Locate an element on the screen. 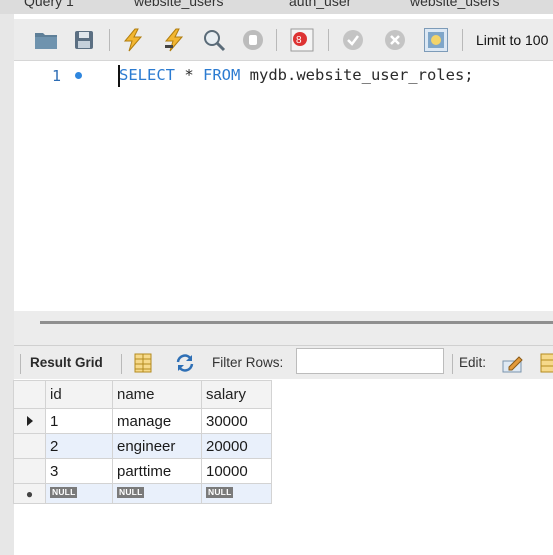 The width and height of the screenshot is (553, 555). explain-magnifier-icon is located at coordinates (214, 40).